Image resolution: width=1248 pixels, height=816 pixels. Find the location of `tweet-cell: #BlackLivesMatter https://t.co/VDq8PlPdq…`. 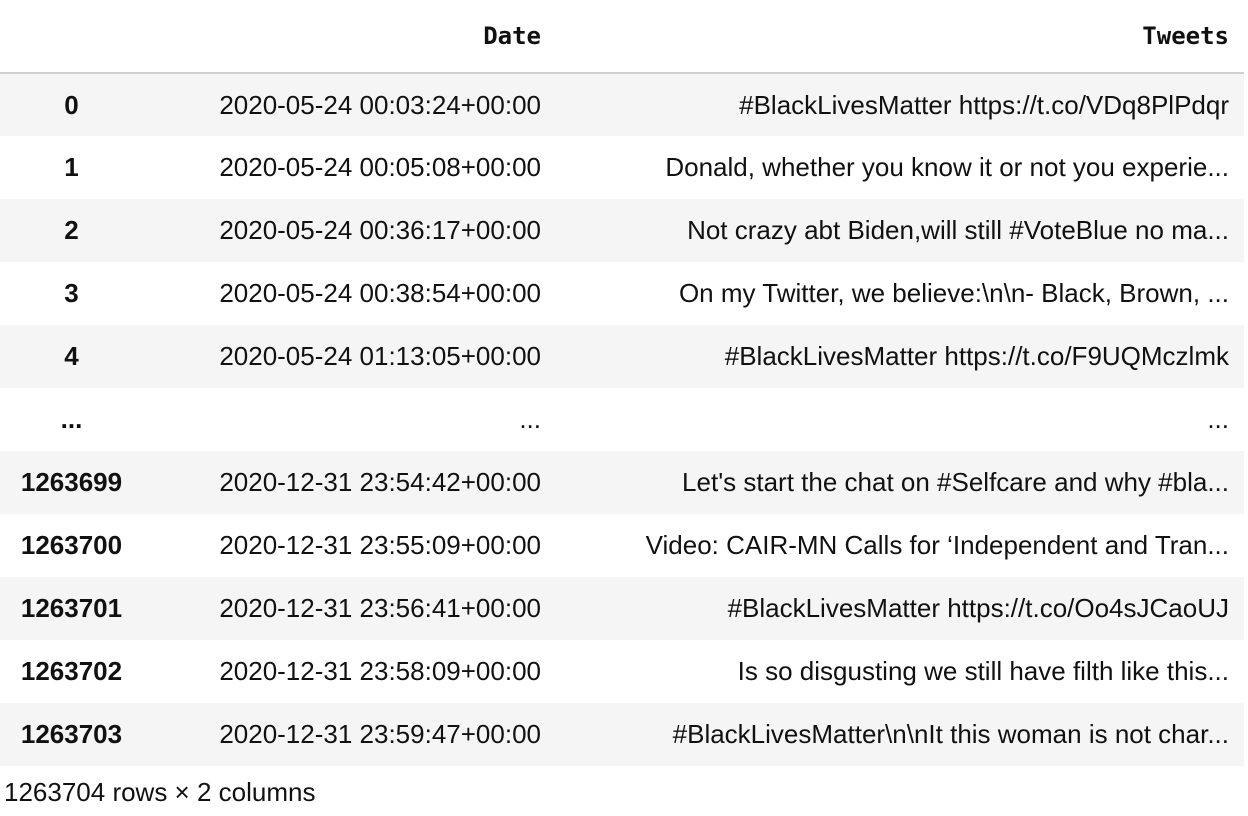

tweet-cell: #BlackLivesMatter https://t.co/VDq8PlPdq… is located at coordinates (984, 104).